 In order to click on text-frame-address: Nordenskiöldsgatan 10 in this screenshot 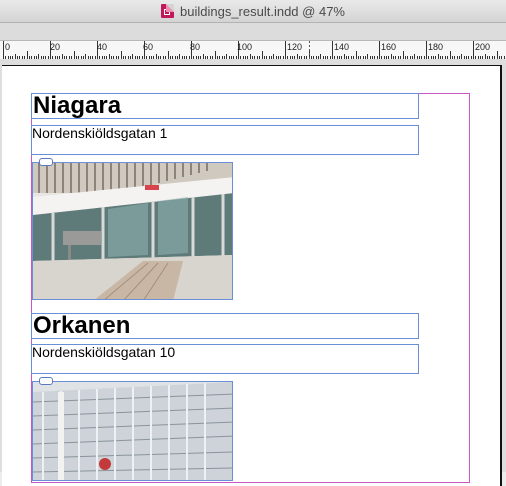, I will do `click(225, 359)`.